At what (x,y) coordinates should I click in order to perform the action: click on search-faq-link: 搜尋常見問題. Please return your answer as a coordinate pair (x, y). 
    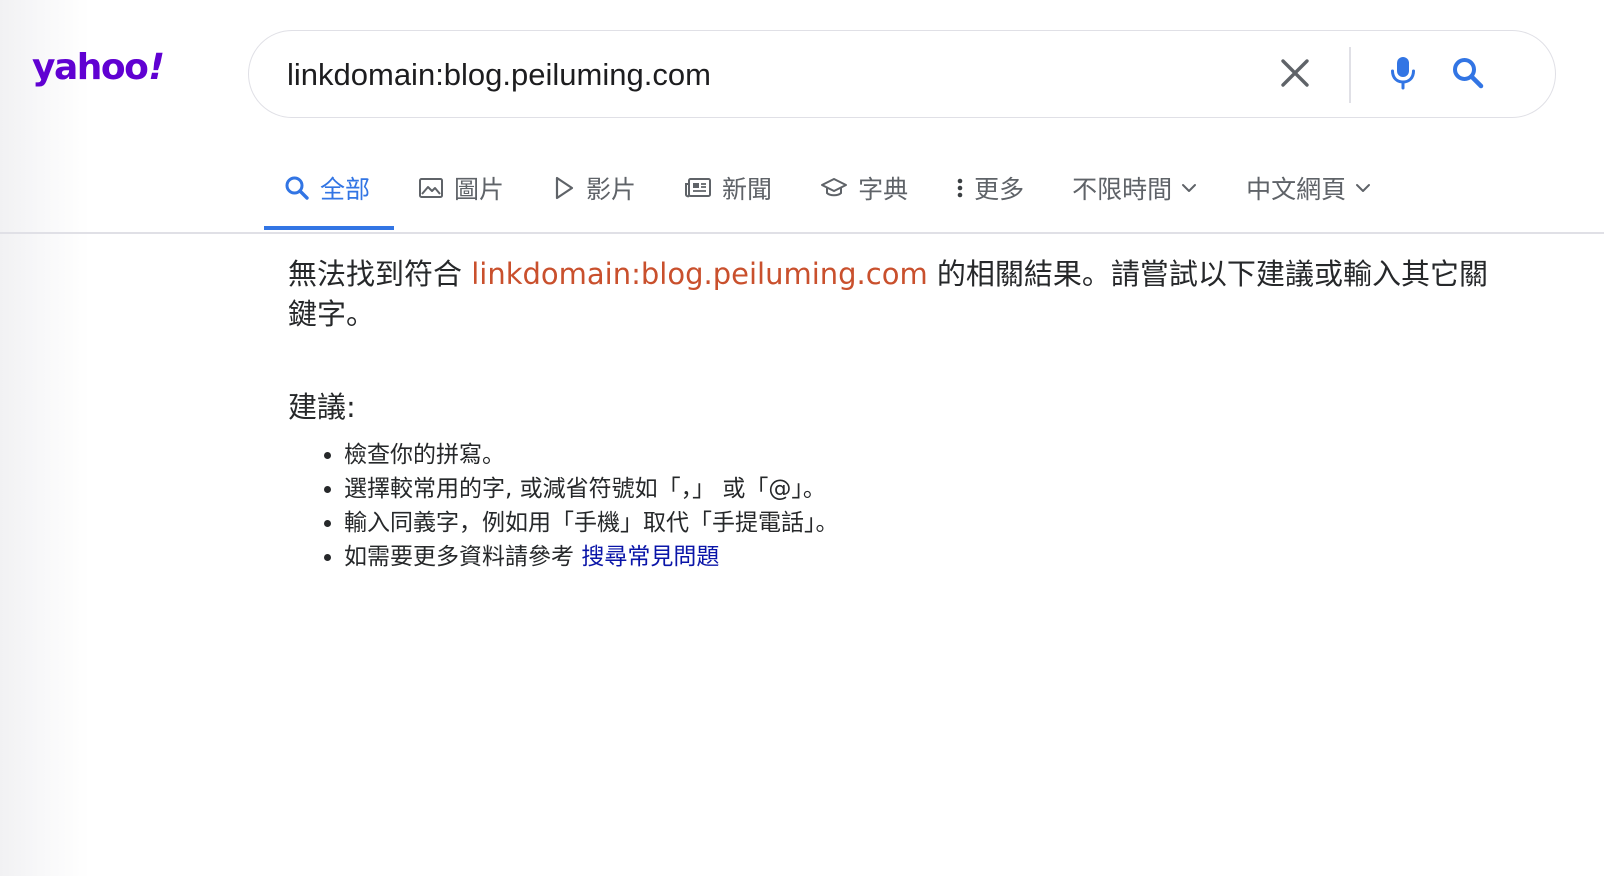
    Looking at the image, I should click on (650, 557).